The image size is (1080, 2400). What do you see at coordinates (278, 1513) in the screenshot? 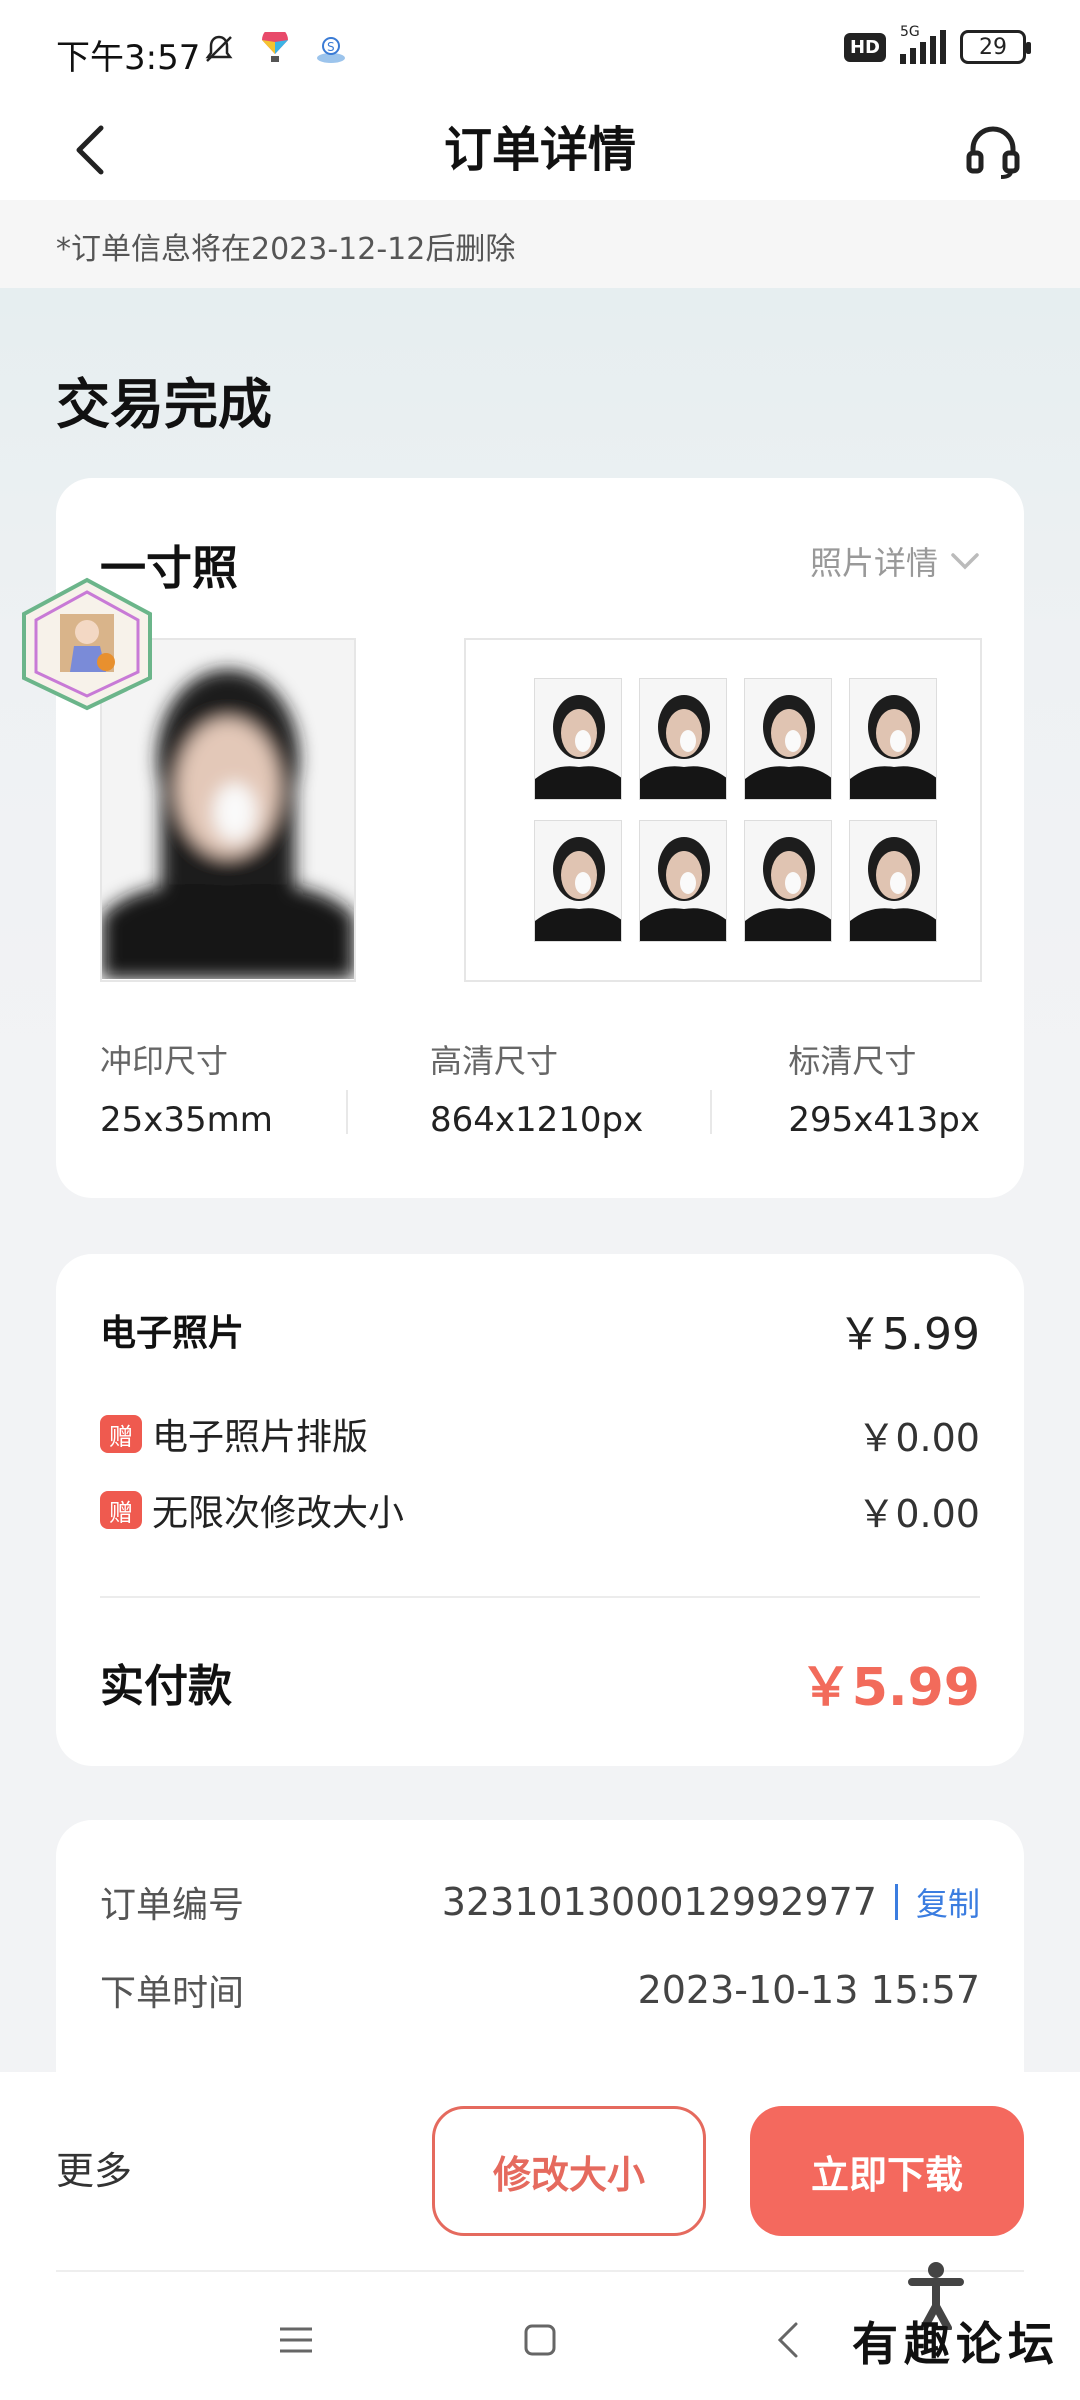
I see `gift-label: 无限次修改大小` at bounding box center [278, 1513].